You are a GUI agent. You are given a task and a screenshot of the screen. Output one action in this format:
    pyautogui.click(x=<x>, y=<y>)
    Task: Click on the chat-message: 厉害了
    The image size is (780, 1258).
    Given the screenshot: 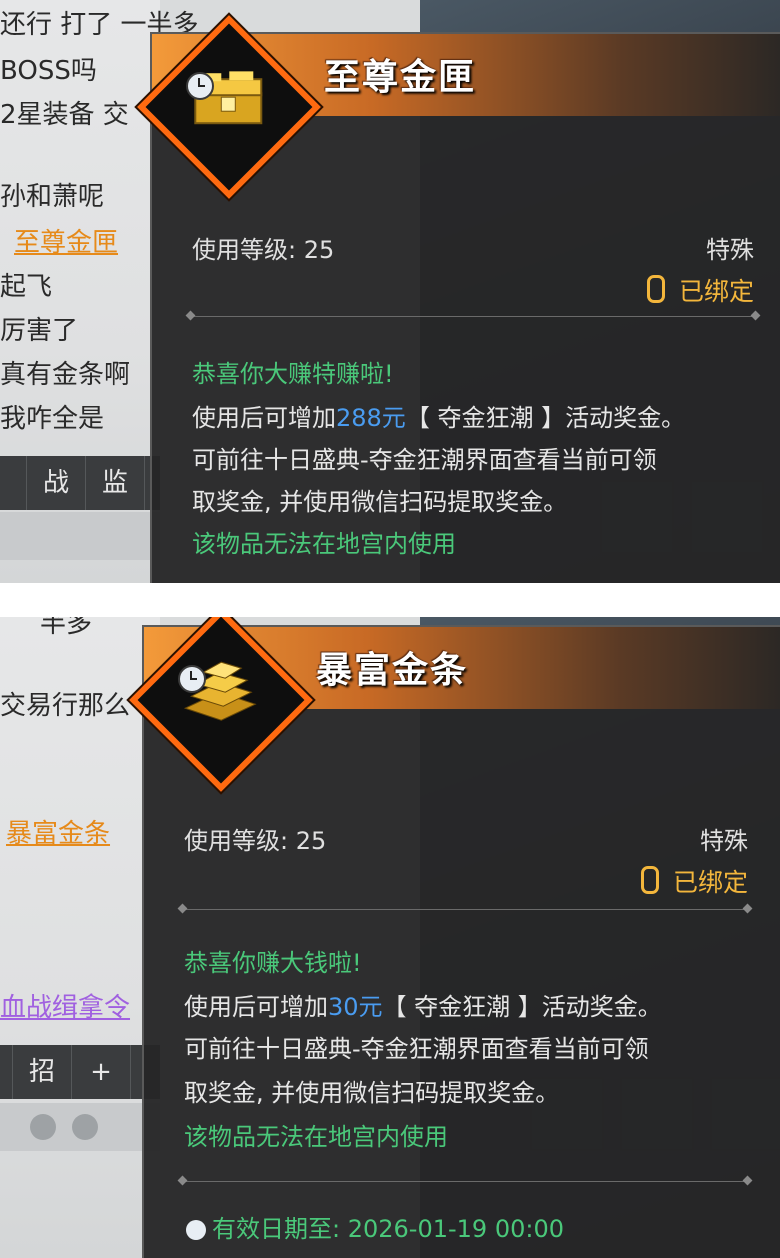 What is the action you would take?
    pyautogui.click(x=39, y=331)
    